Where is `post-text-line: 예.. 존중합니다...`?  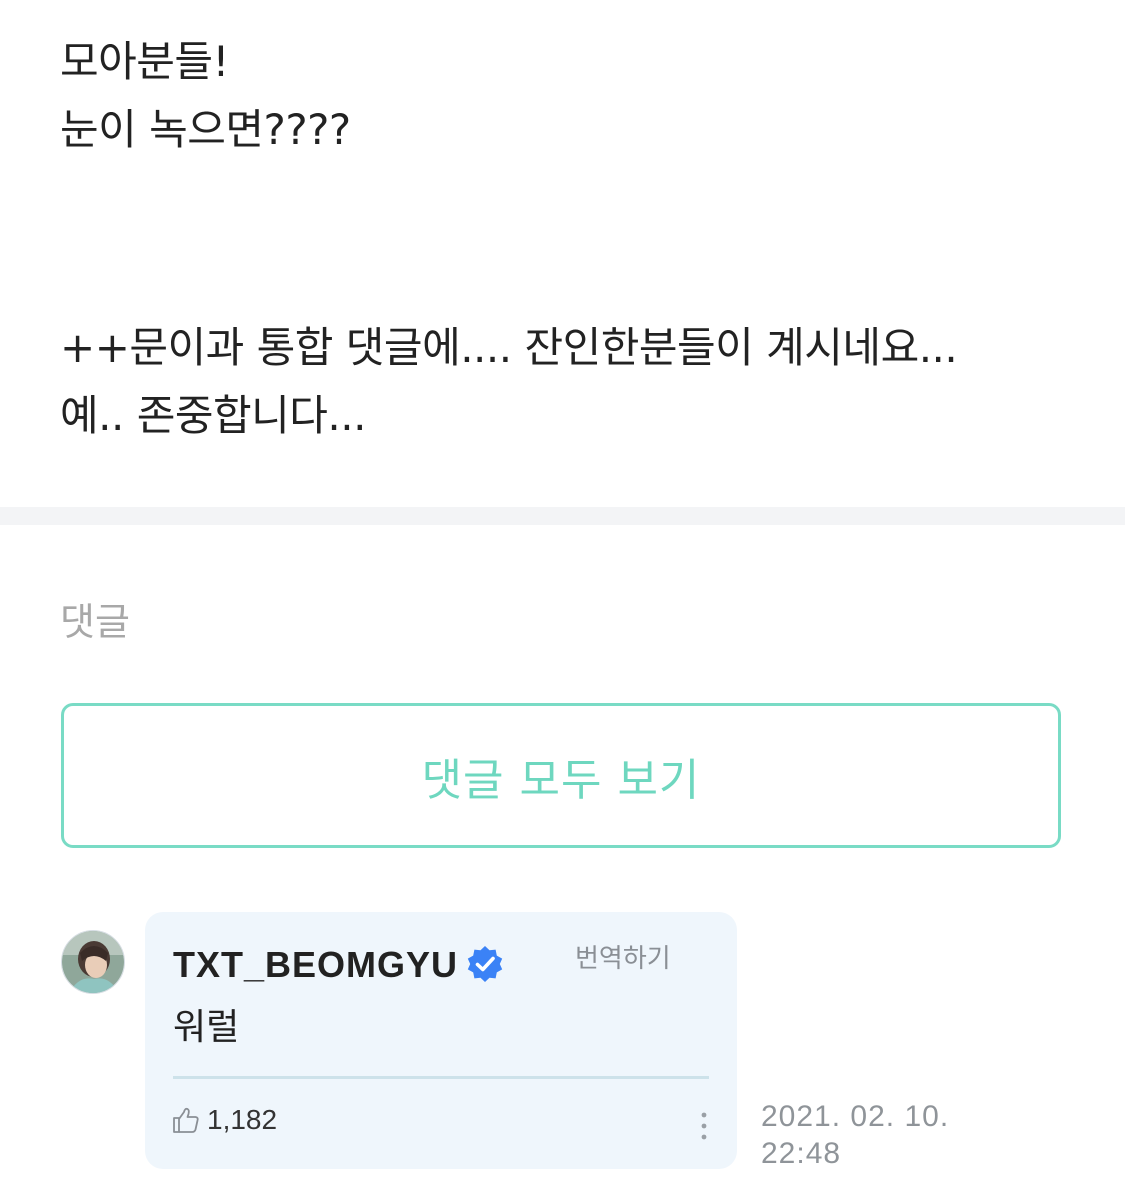 post-text-line: 예.. 존중합니다... is located at coordinates (213, 415).